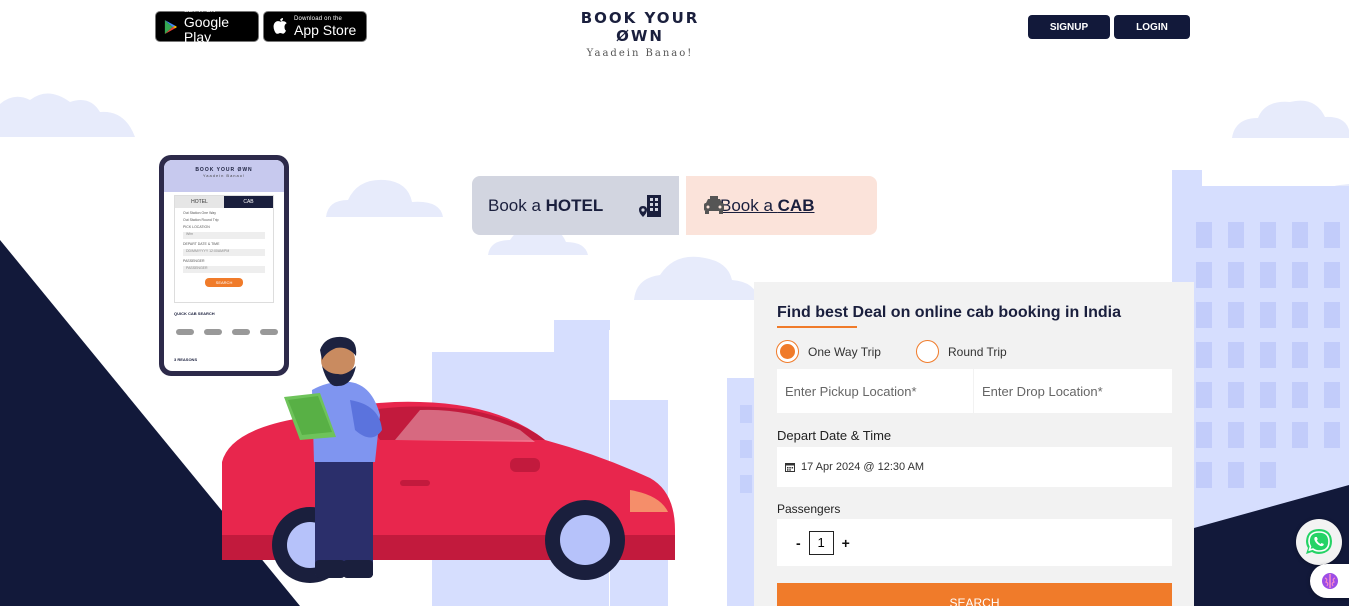 This screenshot has width=1349, height=606. Describe the element at coordinates (974, 542) in the screenshot. I see `passengers-stepper: - +` at that location.